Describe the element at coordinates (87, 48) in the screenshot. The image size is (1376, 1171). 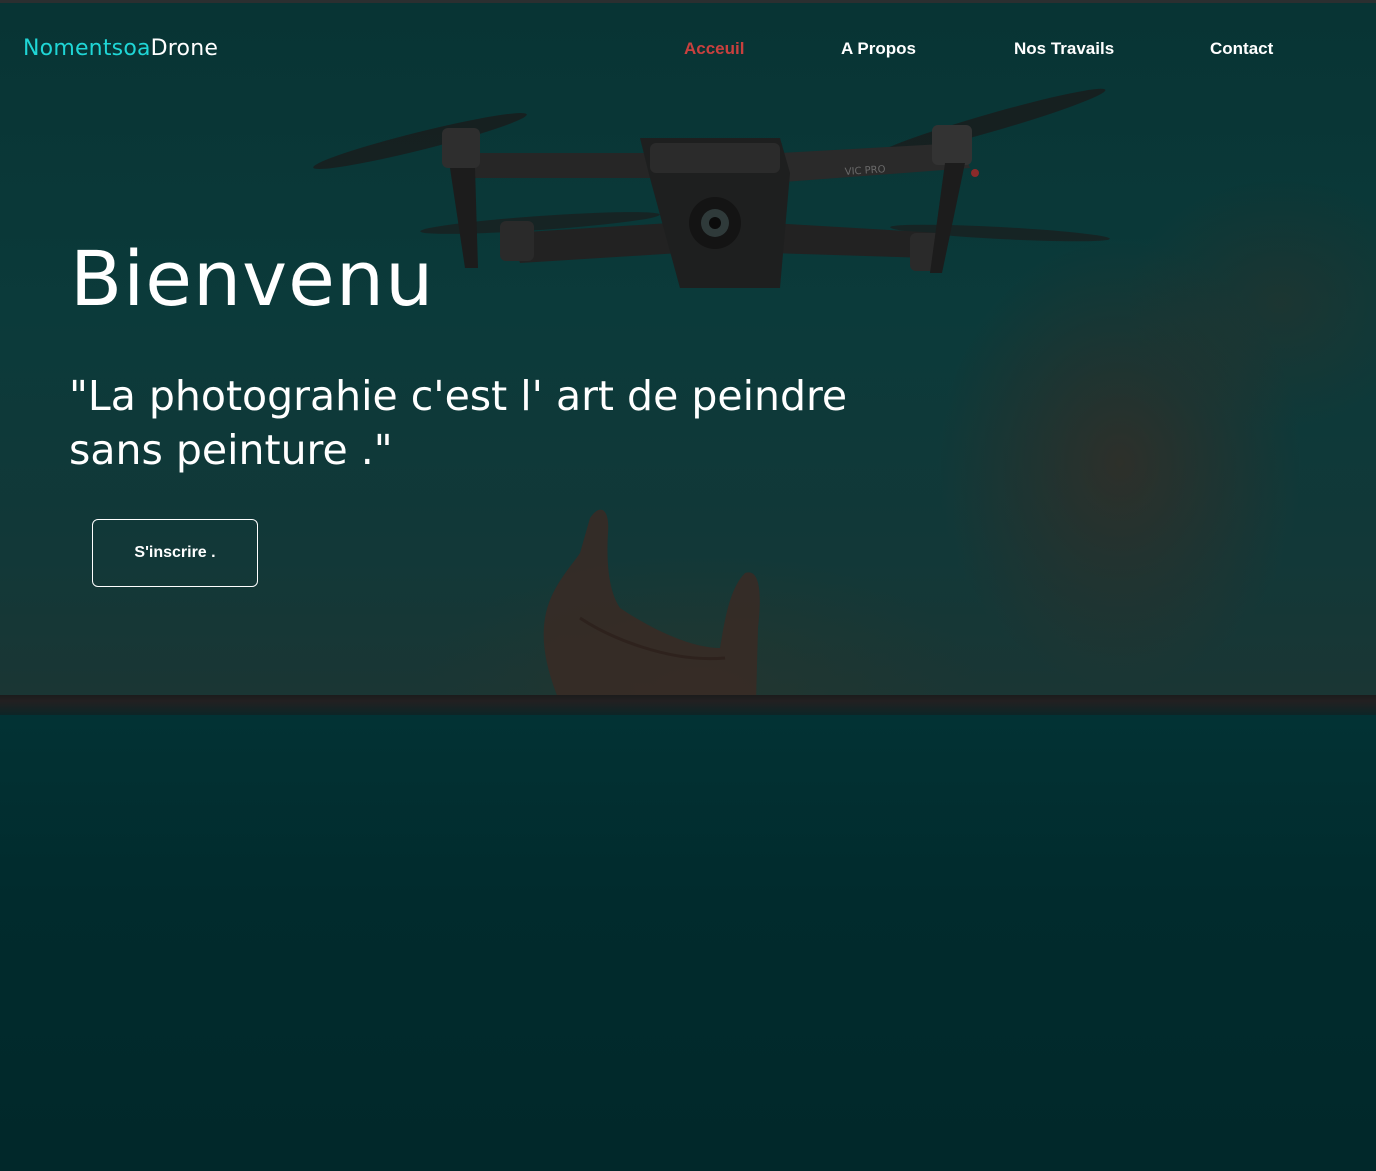
I see `brand-name-part1: Nomentsoa` at that location.